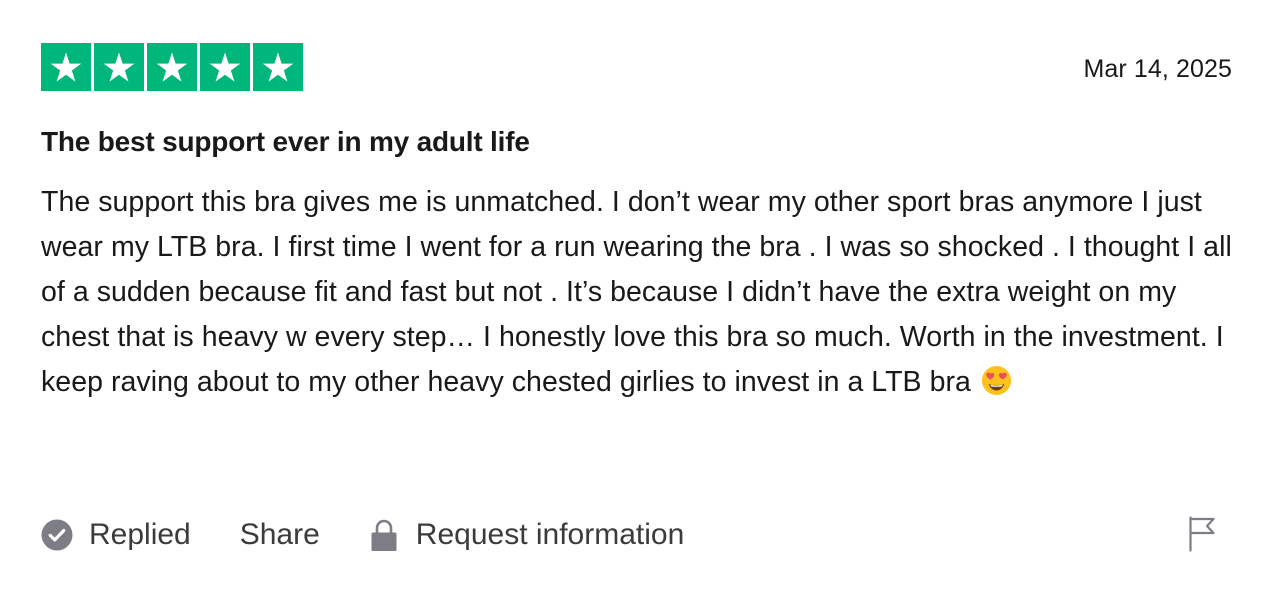 This screenshot has height=590, width=1272. What do you see at coordinates (996, 380) in the screenshot?
I see `heart-eyes-emoji-icon` at bounding box center [996, 380].